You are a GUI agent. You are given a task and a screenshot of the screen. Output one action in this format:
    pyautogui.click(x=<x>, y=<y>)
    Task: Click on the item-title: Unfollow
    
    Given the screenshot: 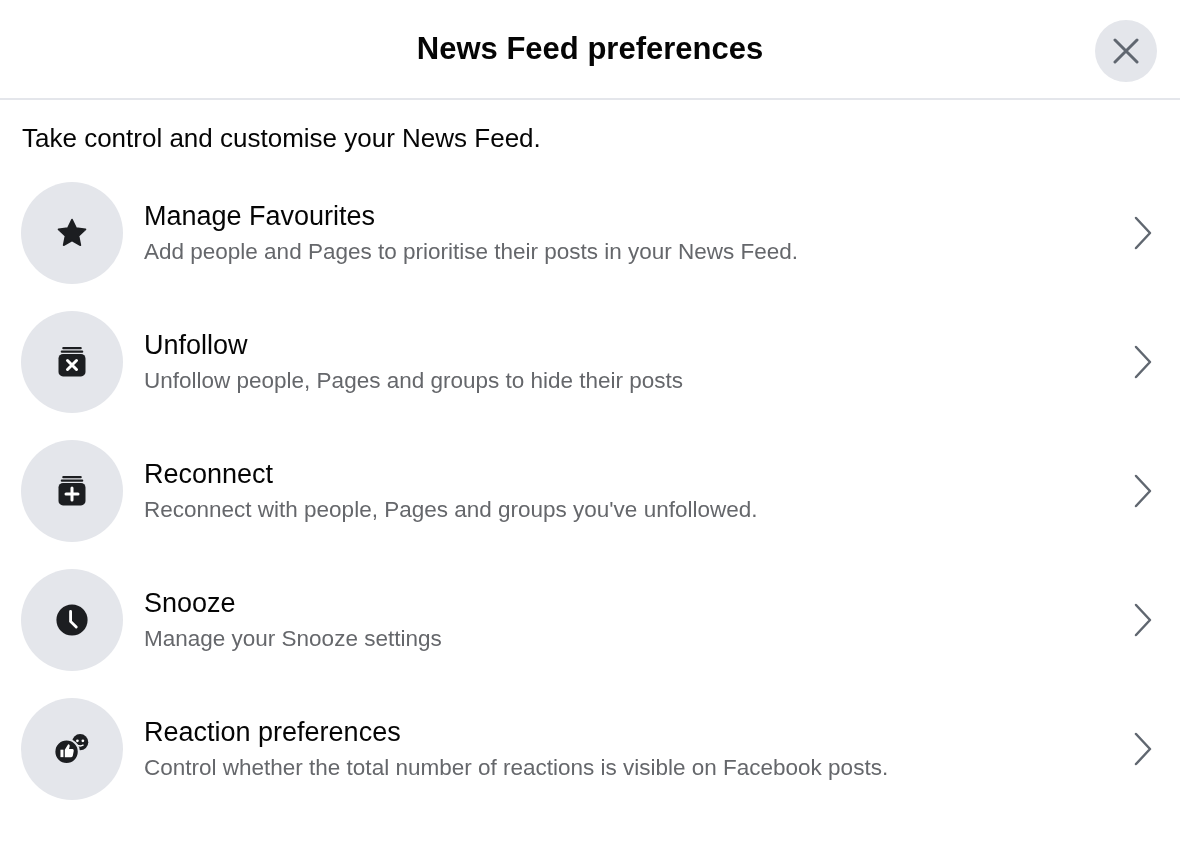 What is the action you would take?
    pyautogui.click(x=196, y=345)
    